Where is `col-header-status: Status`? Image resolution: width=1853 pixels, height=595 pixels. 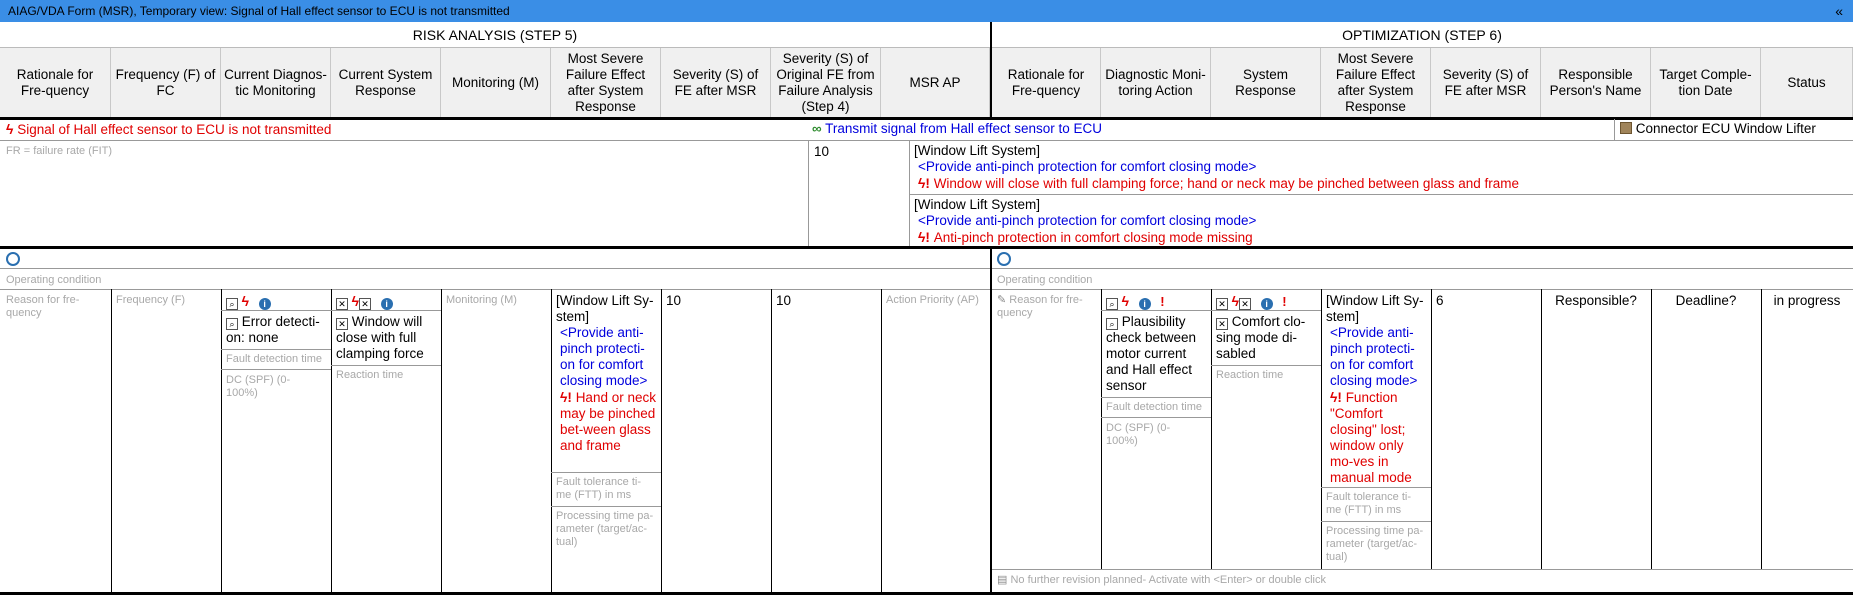 col-header-status: Status is located at coordinates (1807, 83).